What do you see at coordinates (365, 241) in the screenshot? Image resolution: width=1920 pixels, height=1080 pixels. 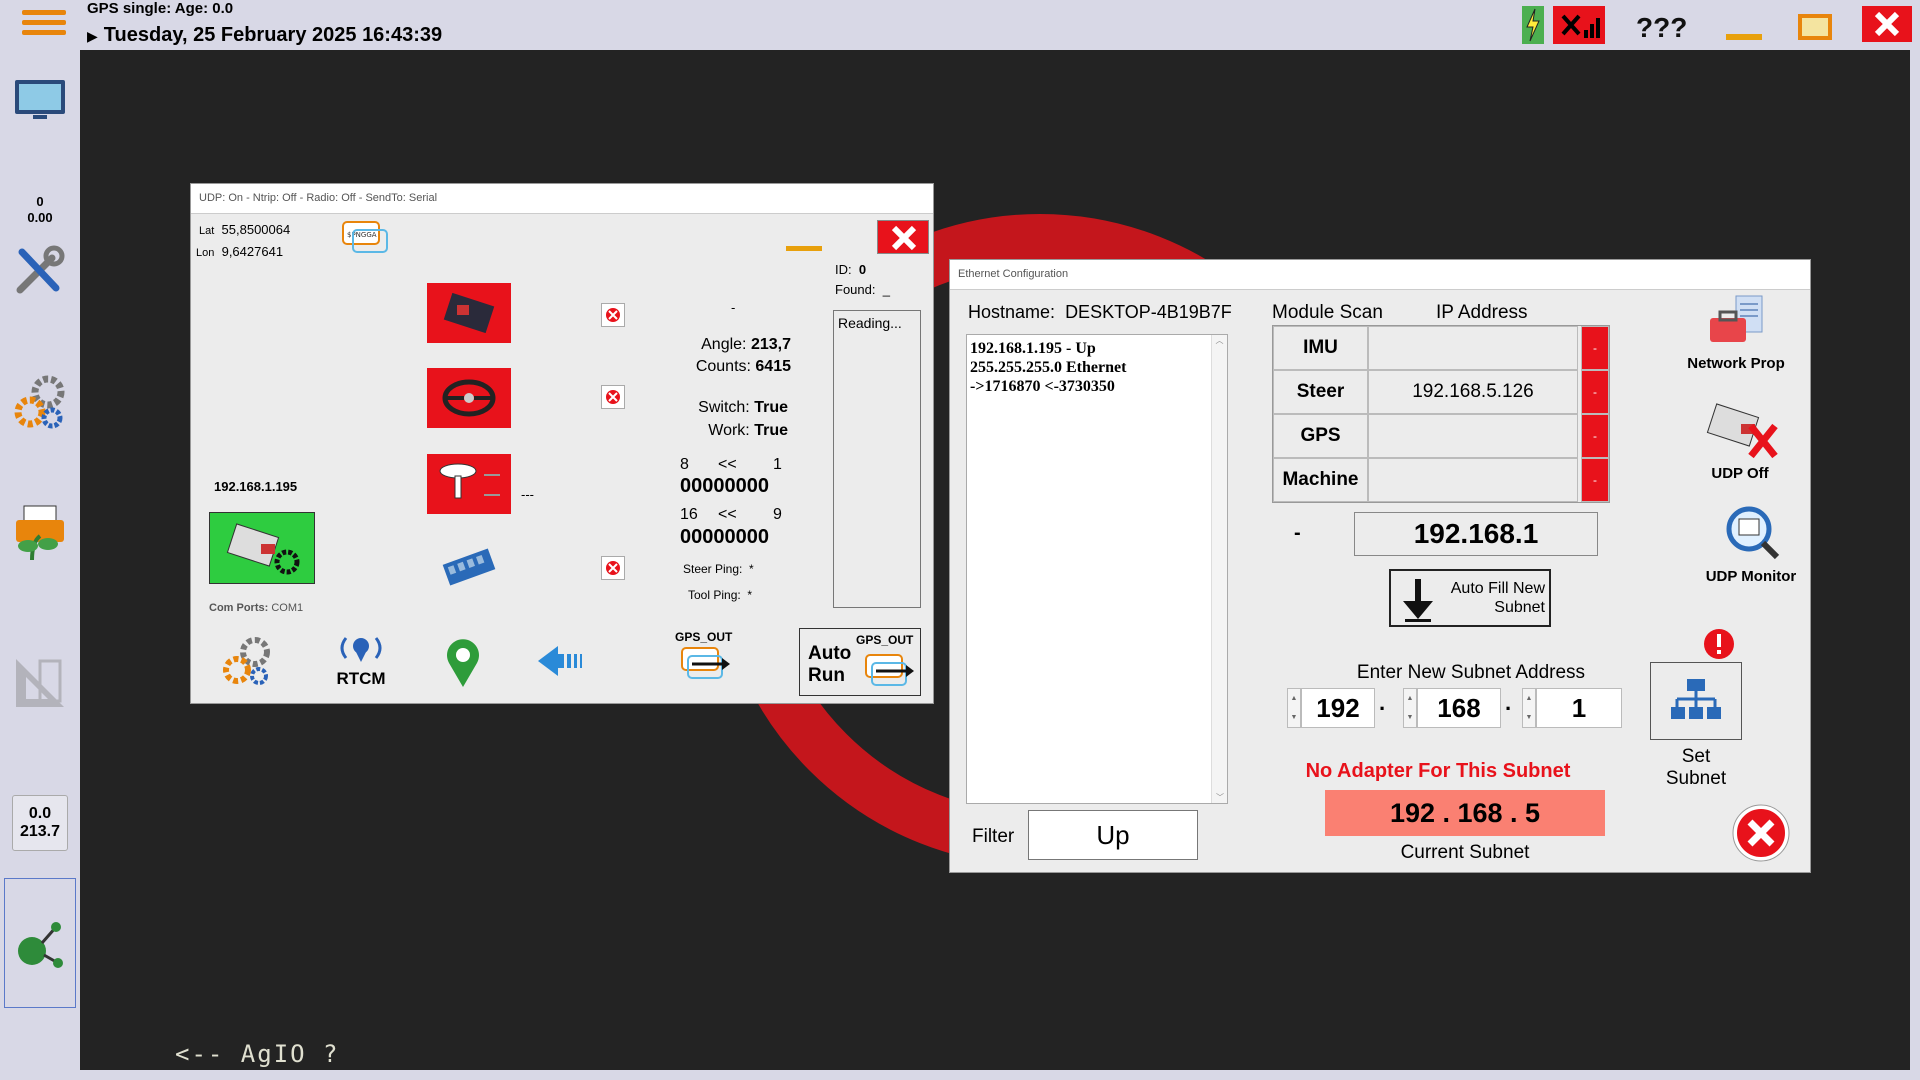 I see `nmea-icon-button: $PNGGA` at bounding box center [365, 241].